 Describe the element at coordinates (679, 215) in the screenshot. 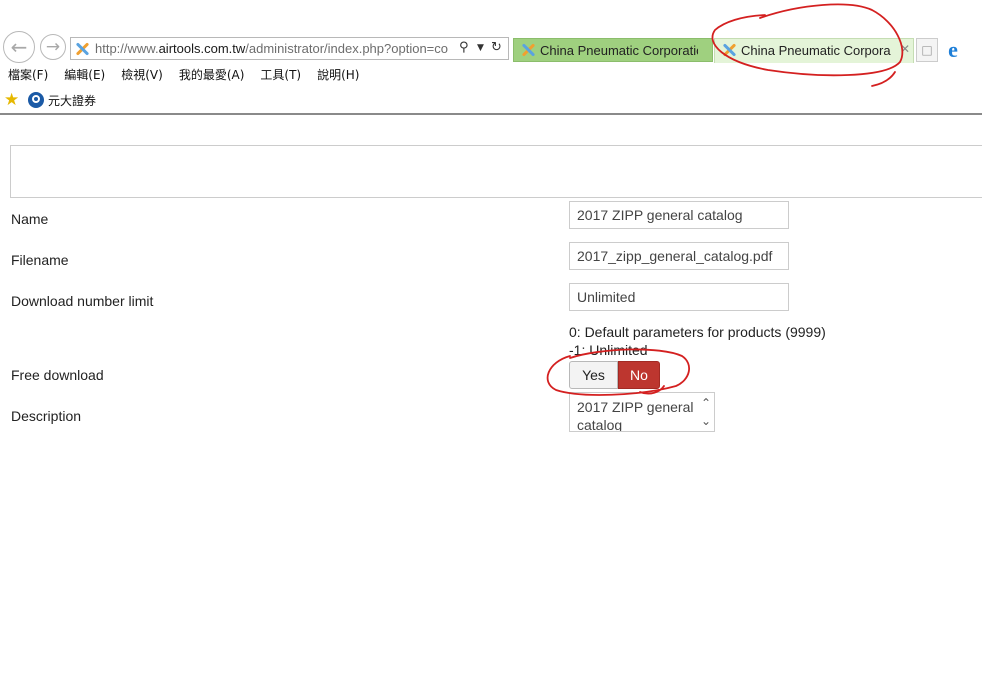

I see `name-input: 2017 ZIPP general catalog` at that location.